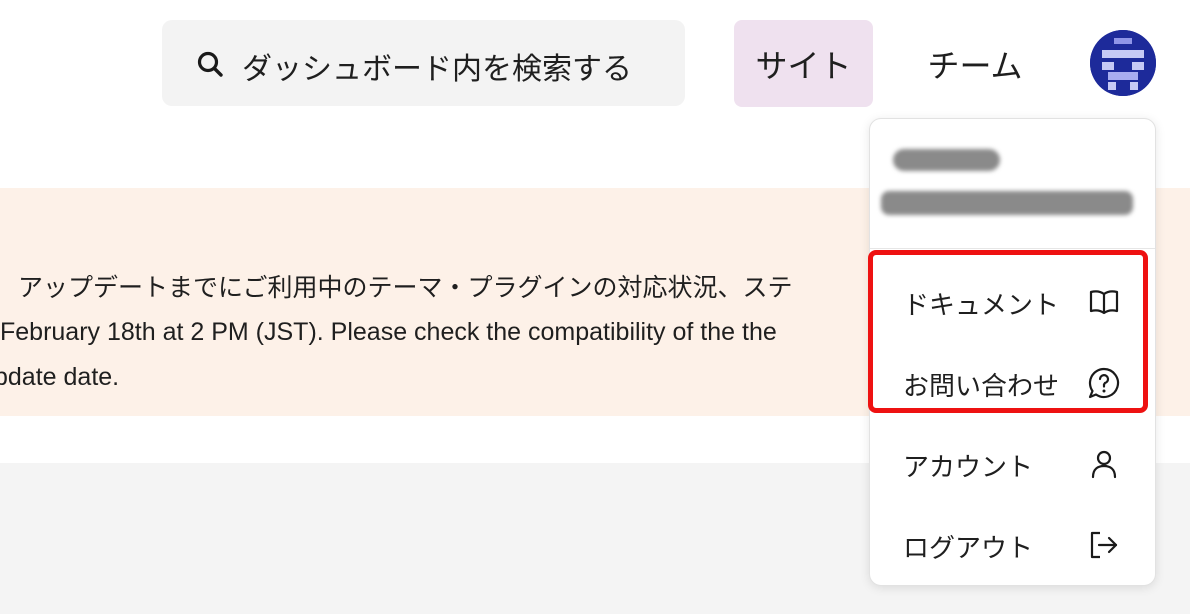 The height and width of the screenshot is (614, 1190). I want to click on book-open-icon, so click(1104, 302).